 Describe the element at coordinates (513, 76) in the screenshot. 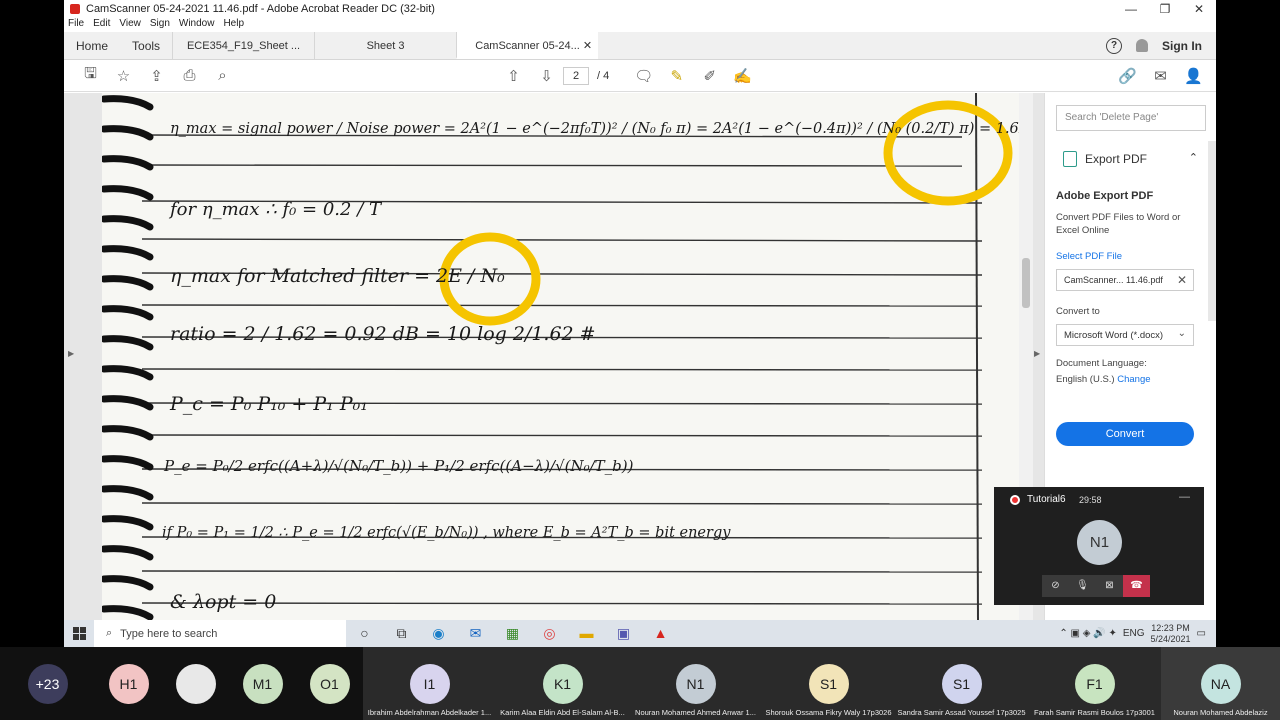

I see `page-up-icon: ⇧` at that location.